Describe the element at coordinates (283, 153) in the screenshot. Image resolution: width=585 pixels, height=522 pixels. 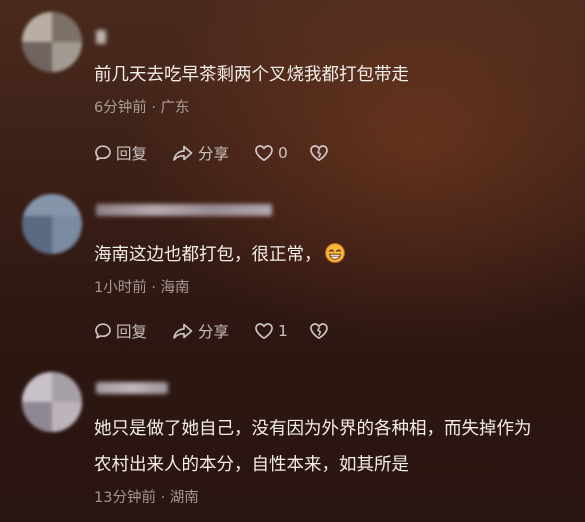
I see `like-count: 0` at that location.